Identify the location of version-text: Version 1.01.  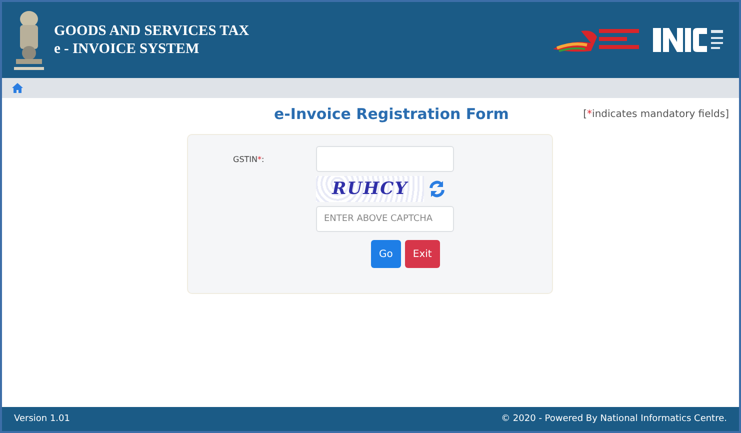
(42, 419).